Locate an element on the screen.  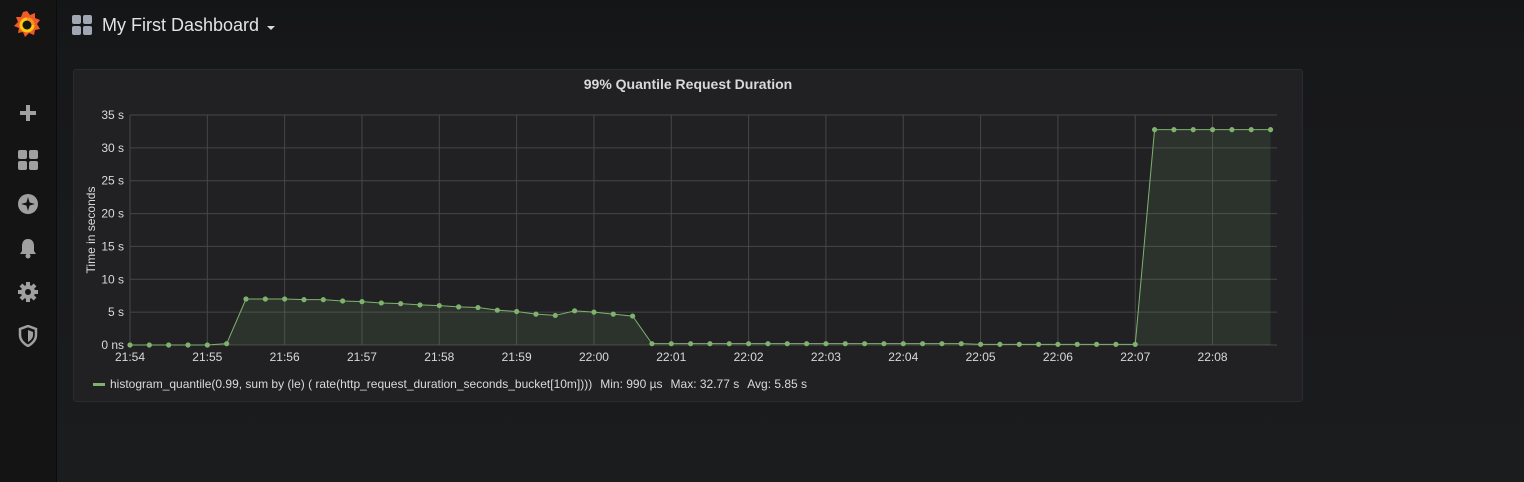
alerting-bell-icon is located at coordinates (28, 248).